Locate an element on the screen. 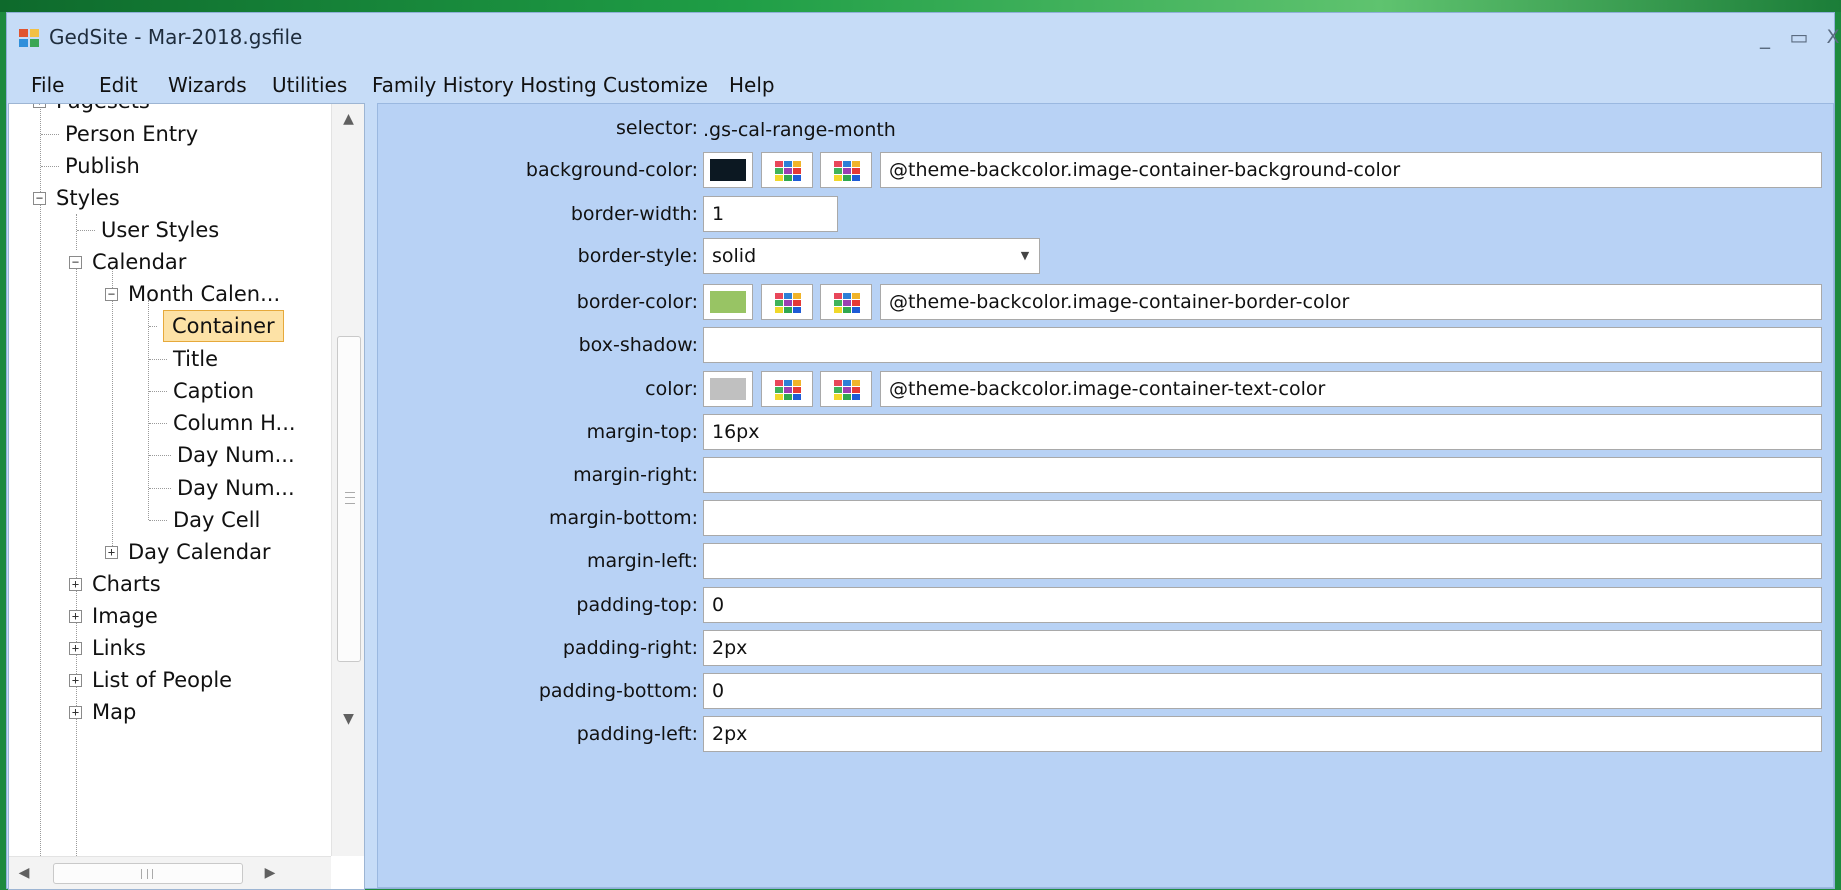 The width and height of the screenshot is (1841, 890). tree-item-user-styles: User Styles is located at coordinates (148, 230).